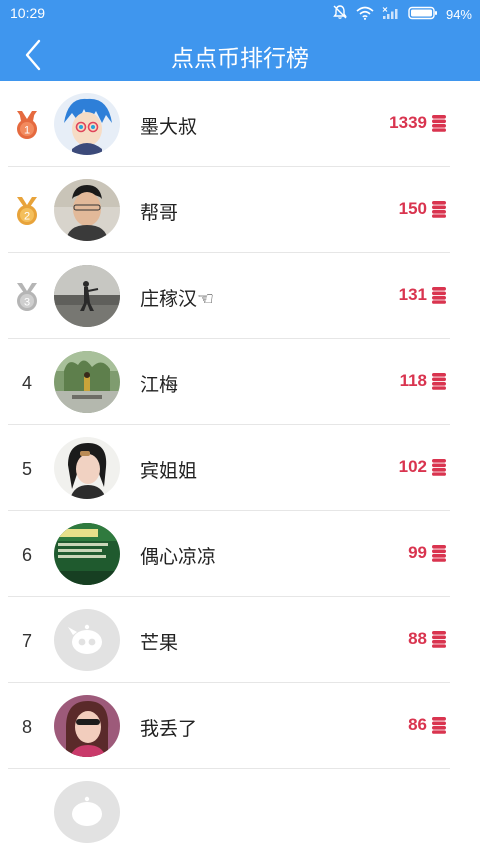 This screenshot has height=855, width=480. What do you see at coordinates (412, 466) in the screenshot?
I see `score-value: 102` at bounding box center [412, 466].